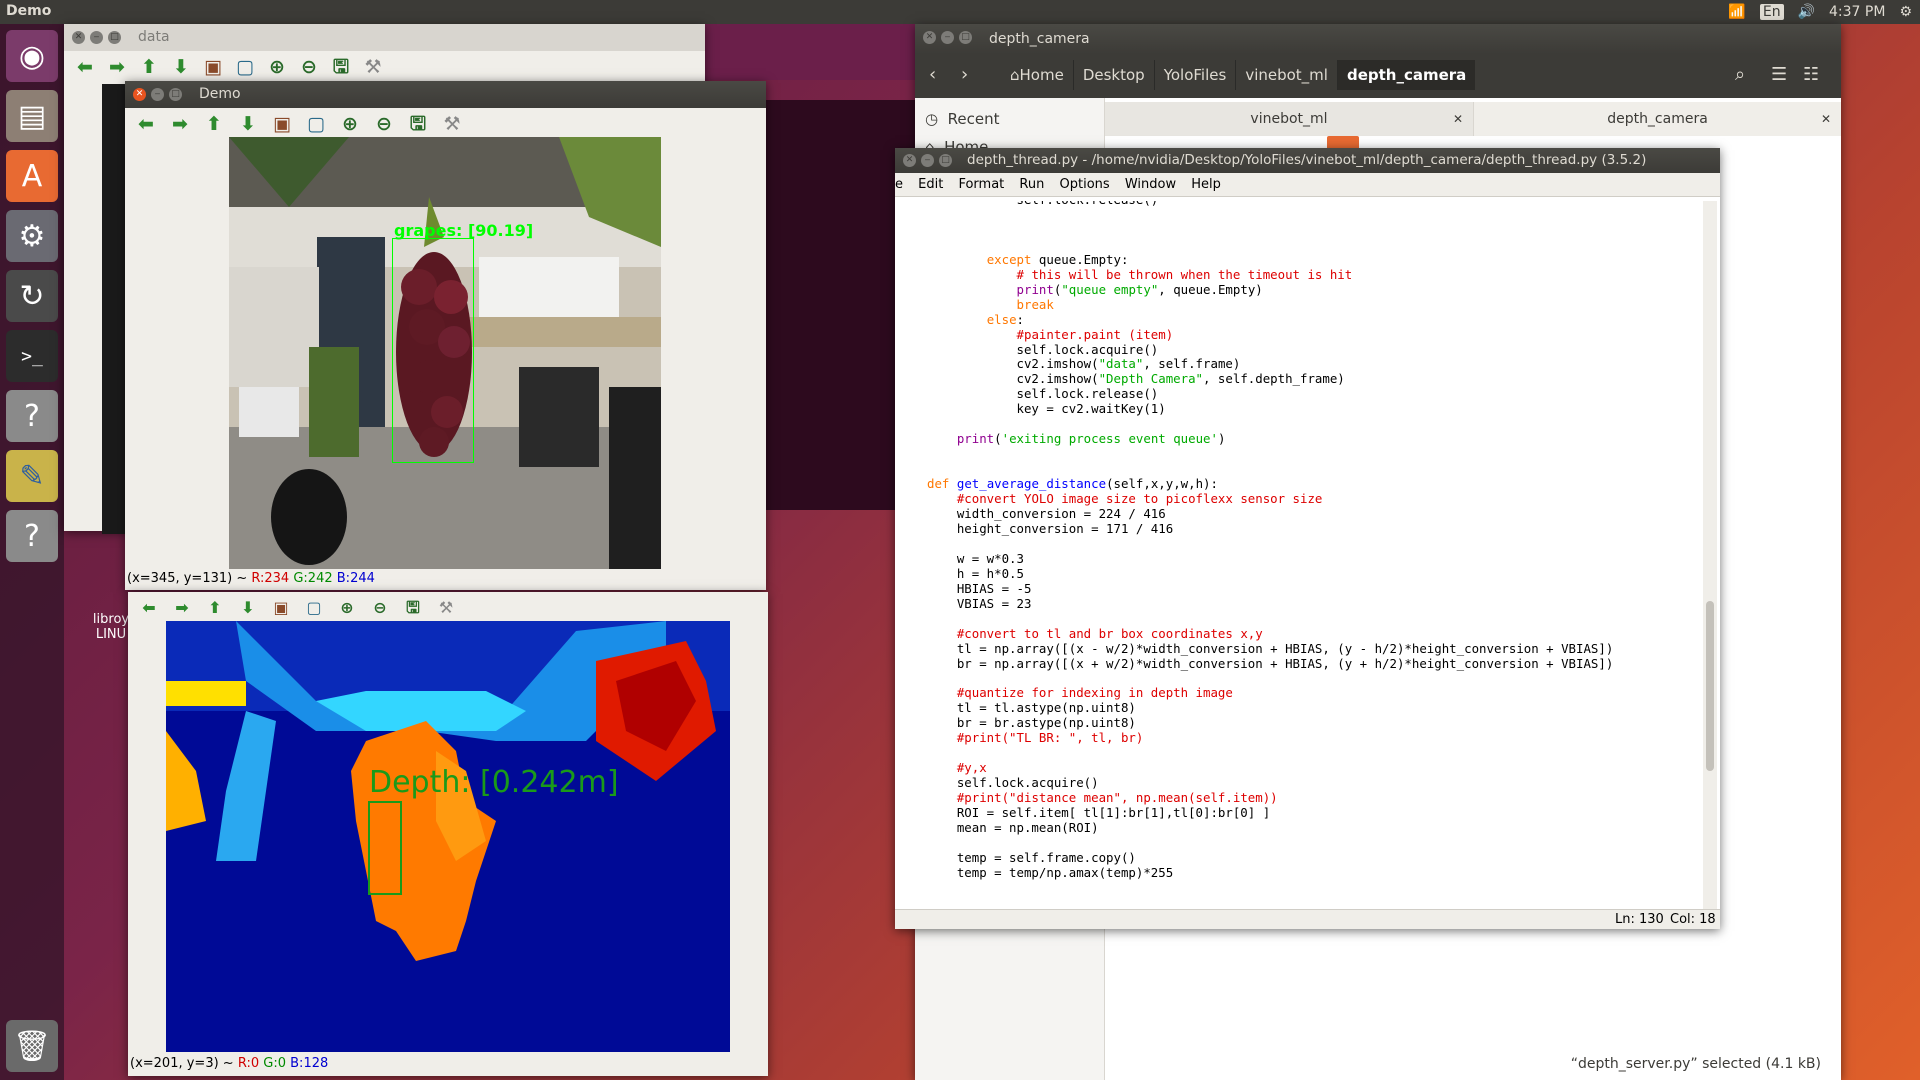 The height and width of the screenshot is (1080, 1920). What do you see at coordinates (32, 356) in the screenshot?
I see `terminal-icon: >_` at bounding box center [32, 356].